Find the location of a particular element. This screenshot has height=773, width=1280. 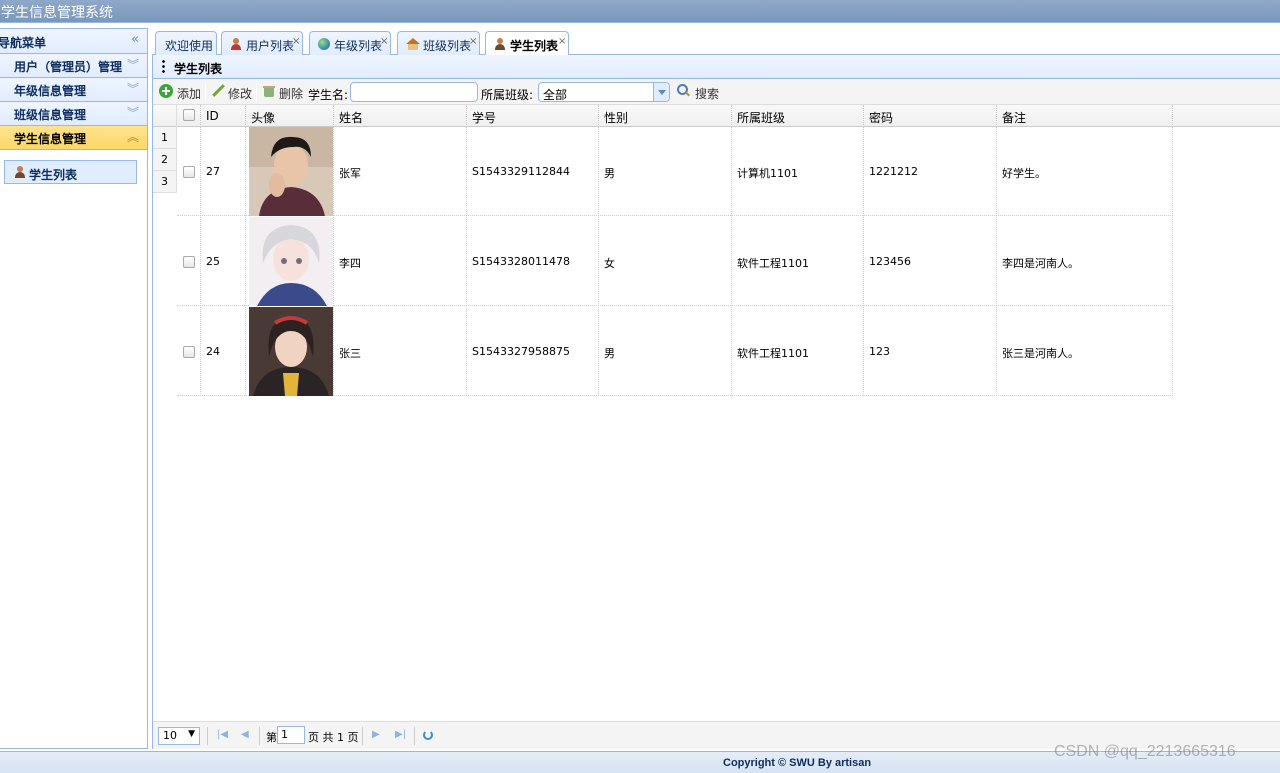

pencil-icon is located at coordinates (218, 91).